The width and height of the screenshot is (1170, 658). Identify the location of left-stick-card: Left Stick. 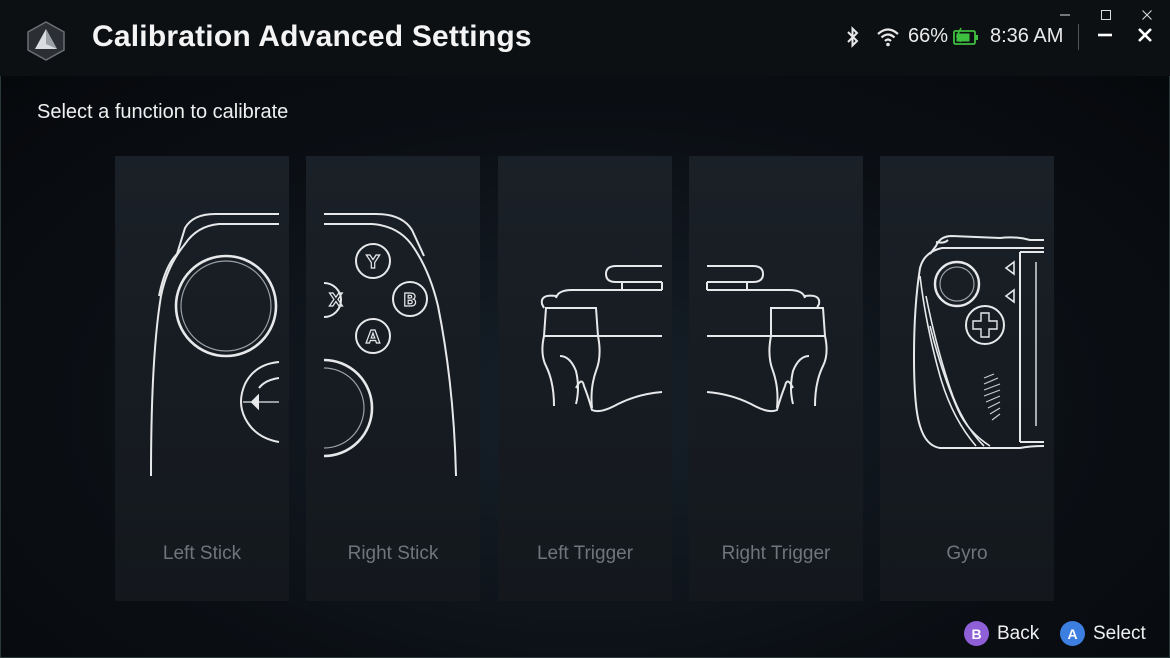
(202, 378).